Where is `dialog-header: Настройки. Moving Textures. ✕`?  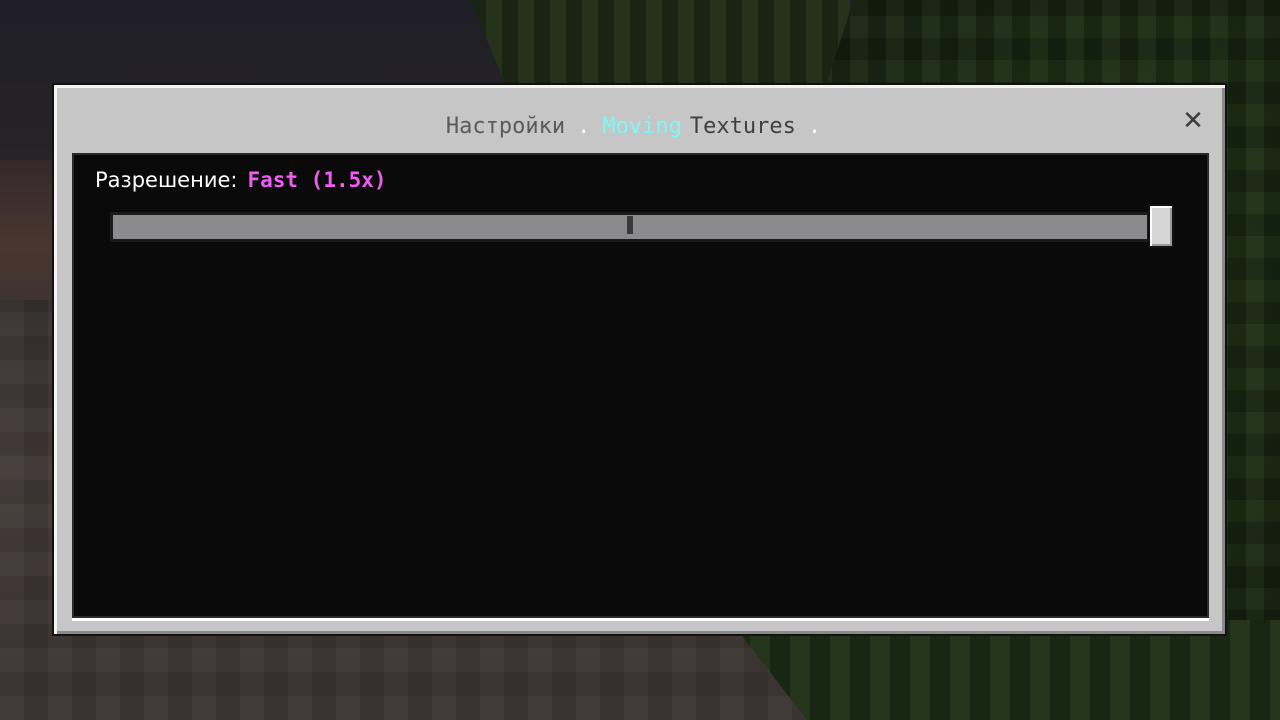 dialog-header: Настройки. Moving Textures. ✕ is located at coordinates (639, 119).